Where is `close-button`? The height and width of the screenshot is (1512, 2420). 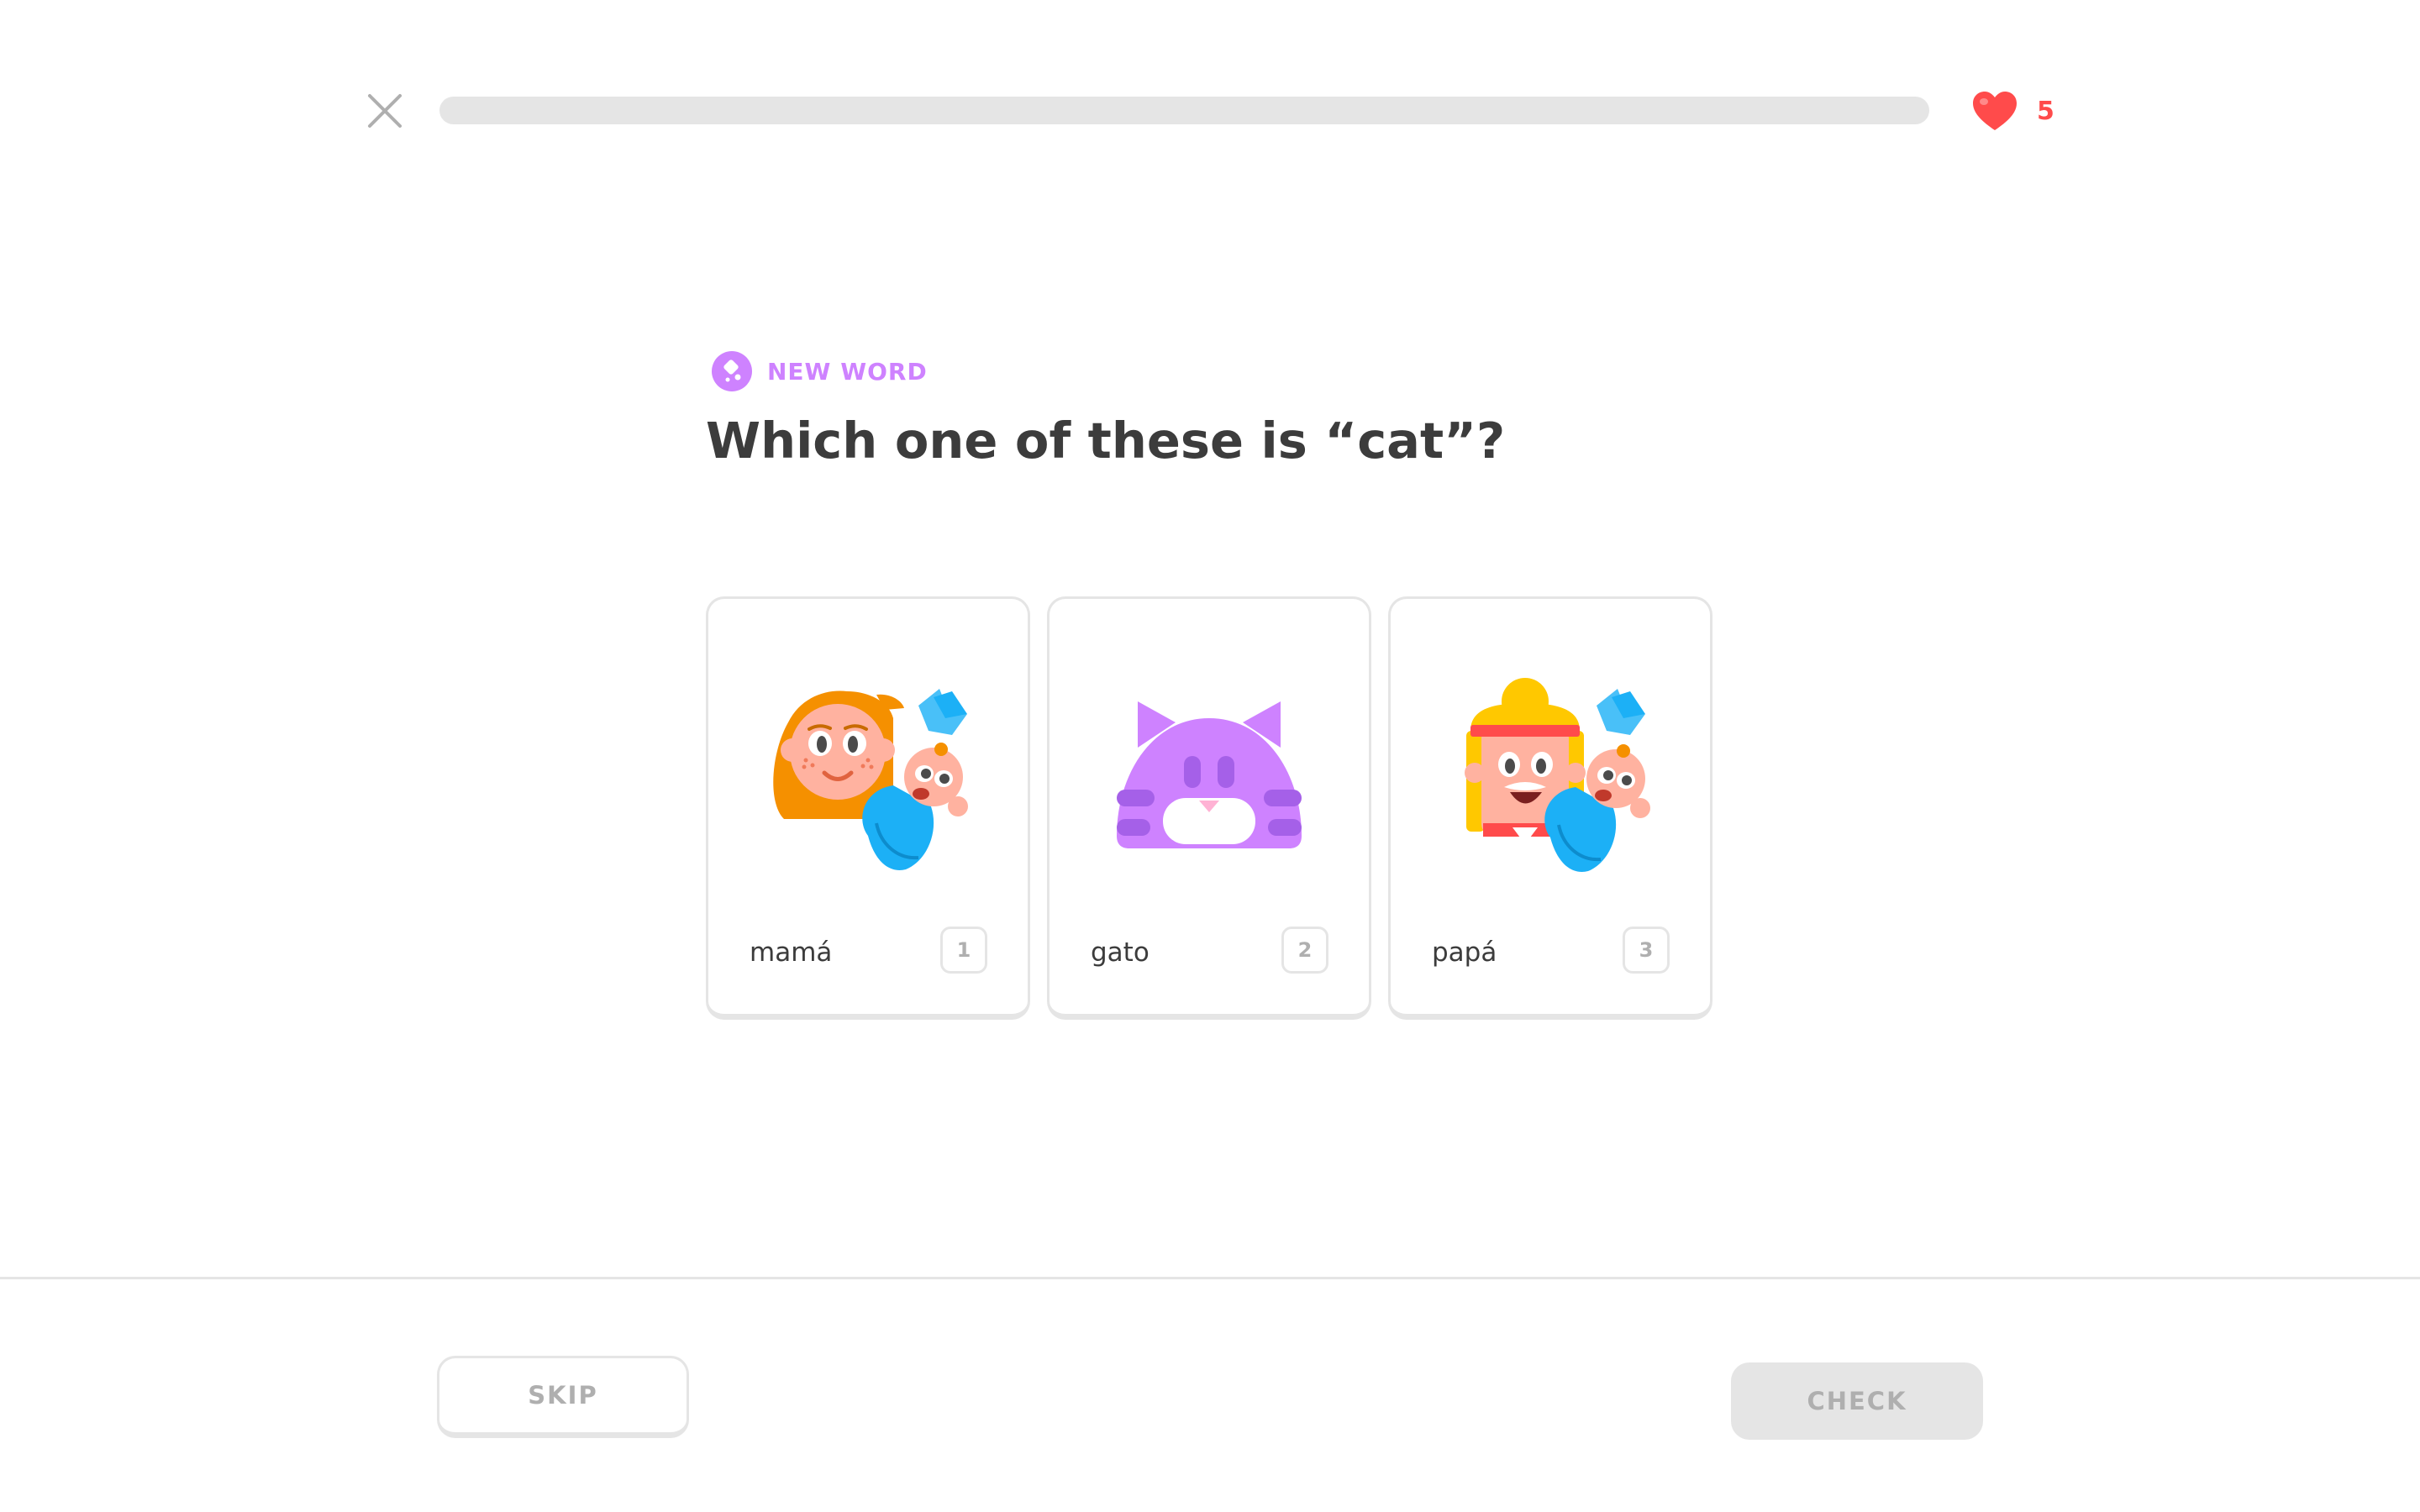 close-button is located at coordinates (385, 111).